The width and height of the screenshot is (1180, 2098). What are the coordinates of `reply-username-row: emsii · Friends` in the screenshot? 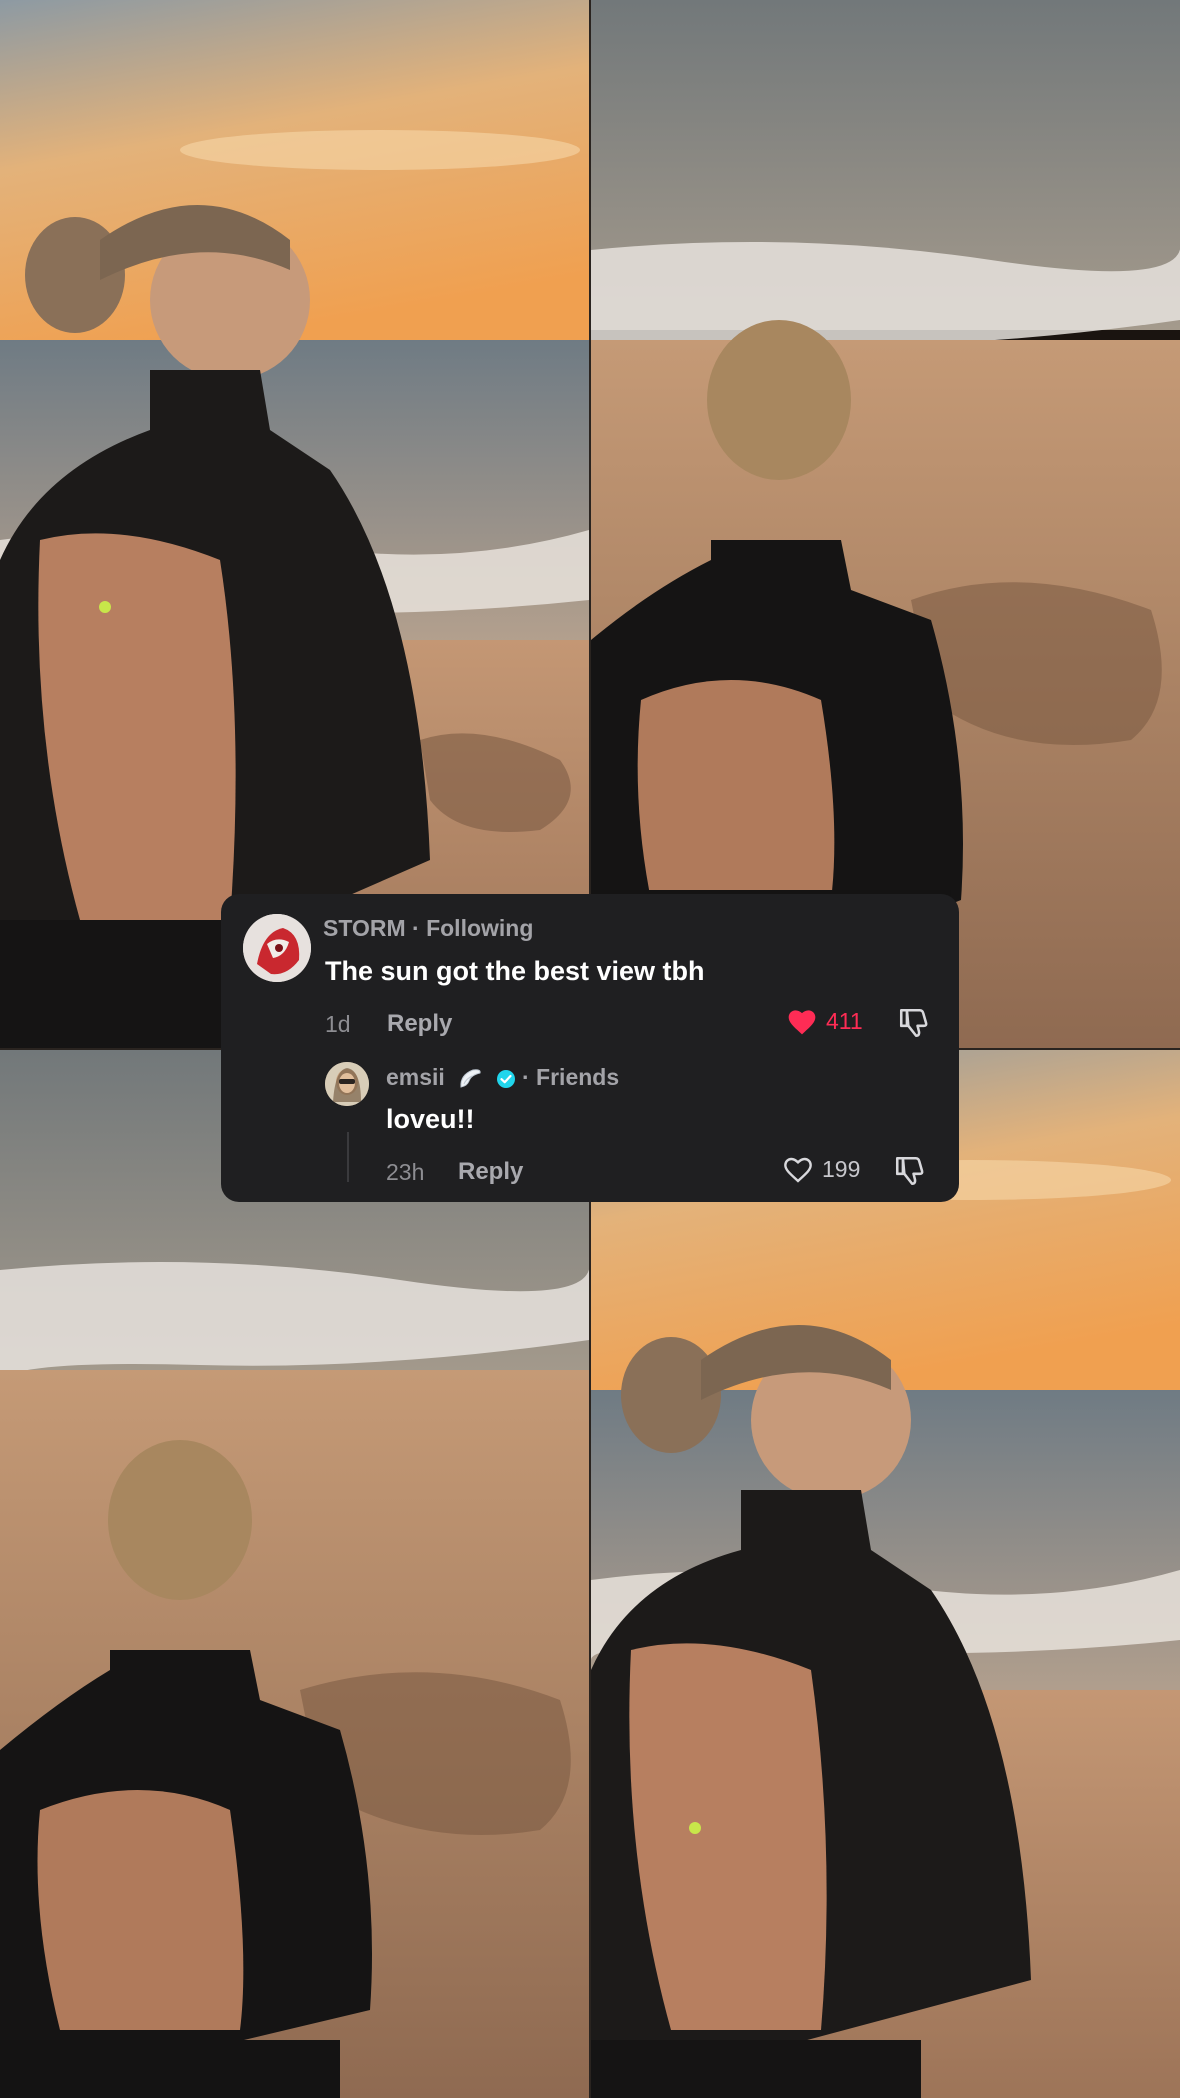 It's located at (502, 1077).